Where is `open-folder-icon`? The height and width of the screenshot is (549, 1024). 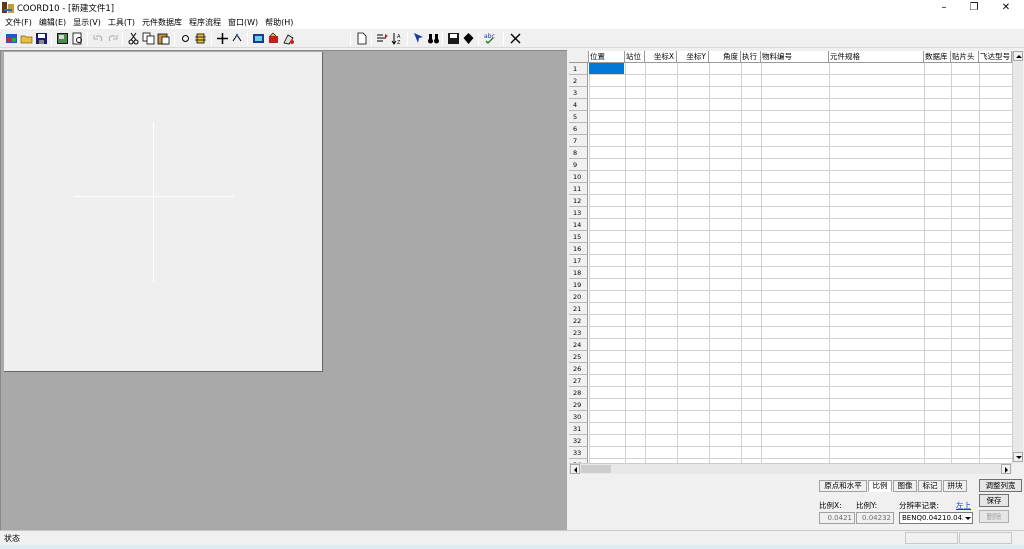 open-folder-icon is located at coordinates (26, 38).